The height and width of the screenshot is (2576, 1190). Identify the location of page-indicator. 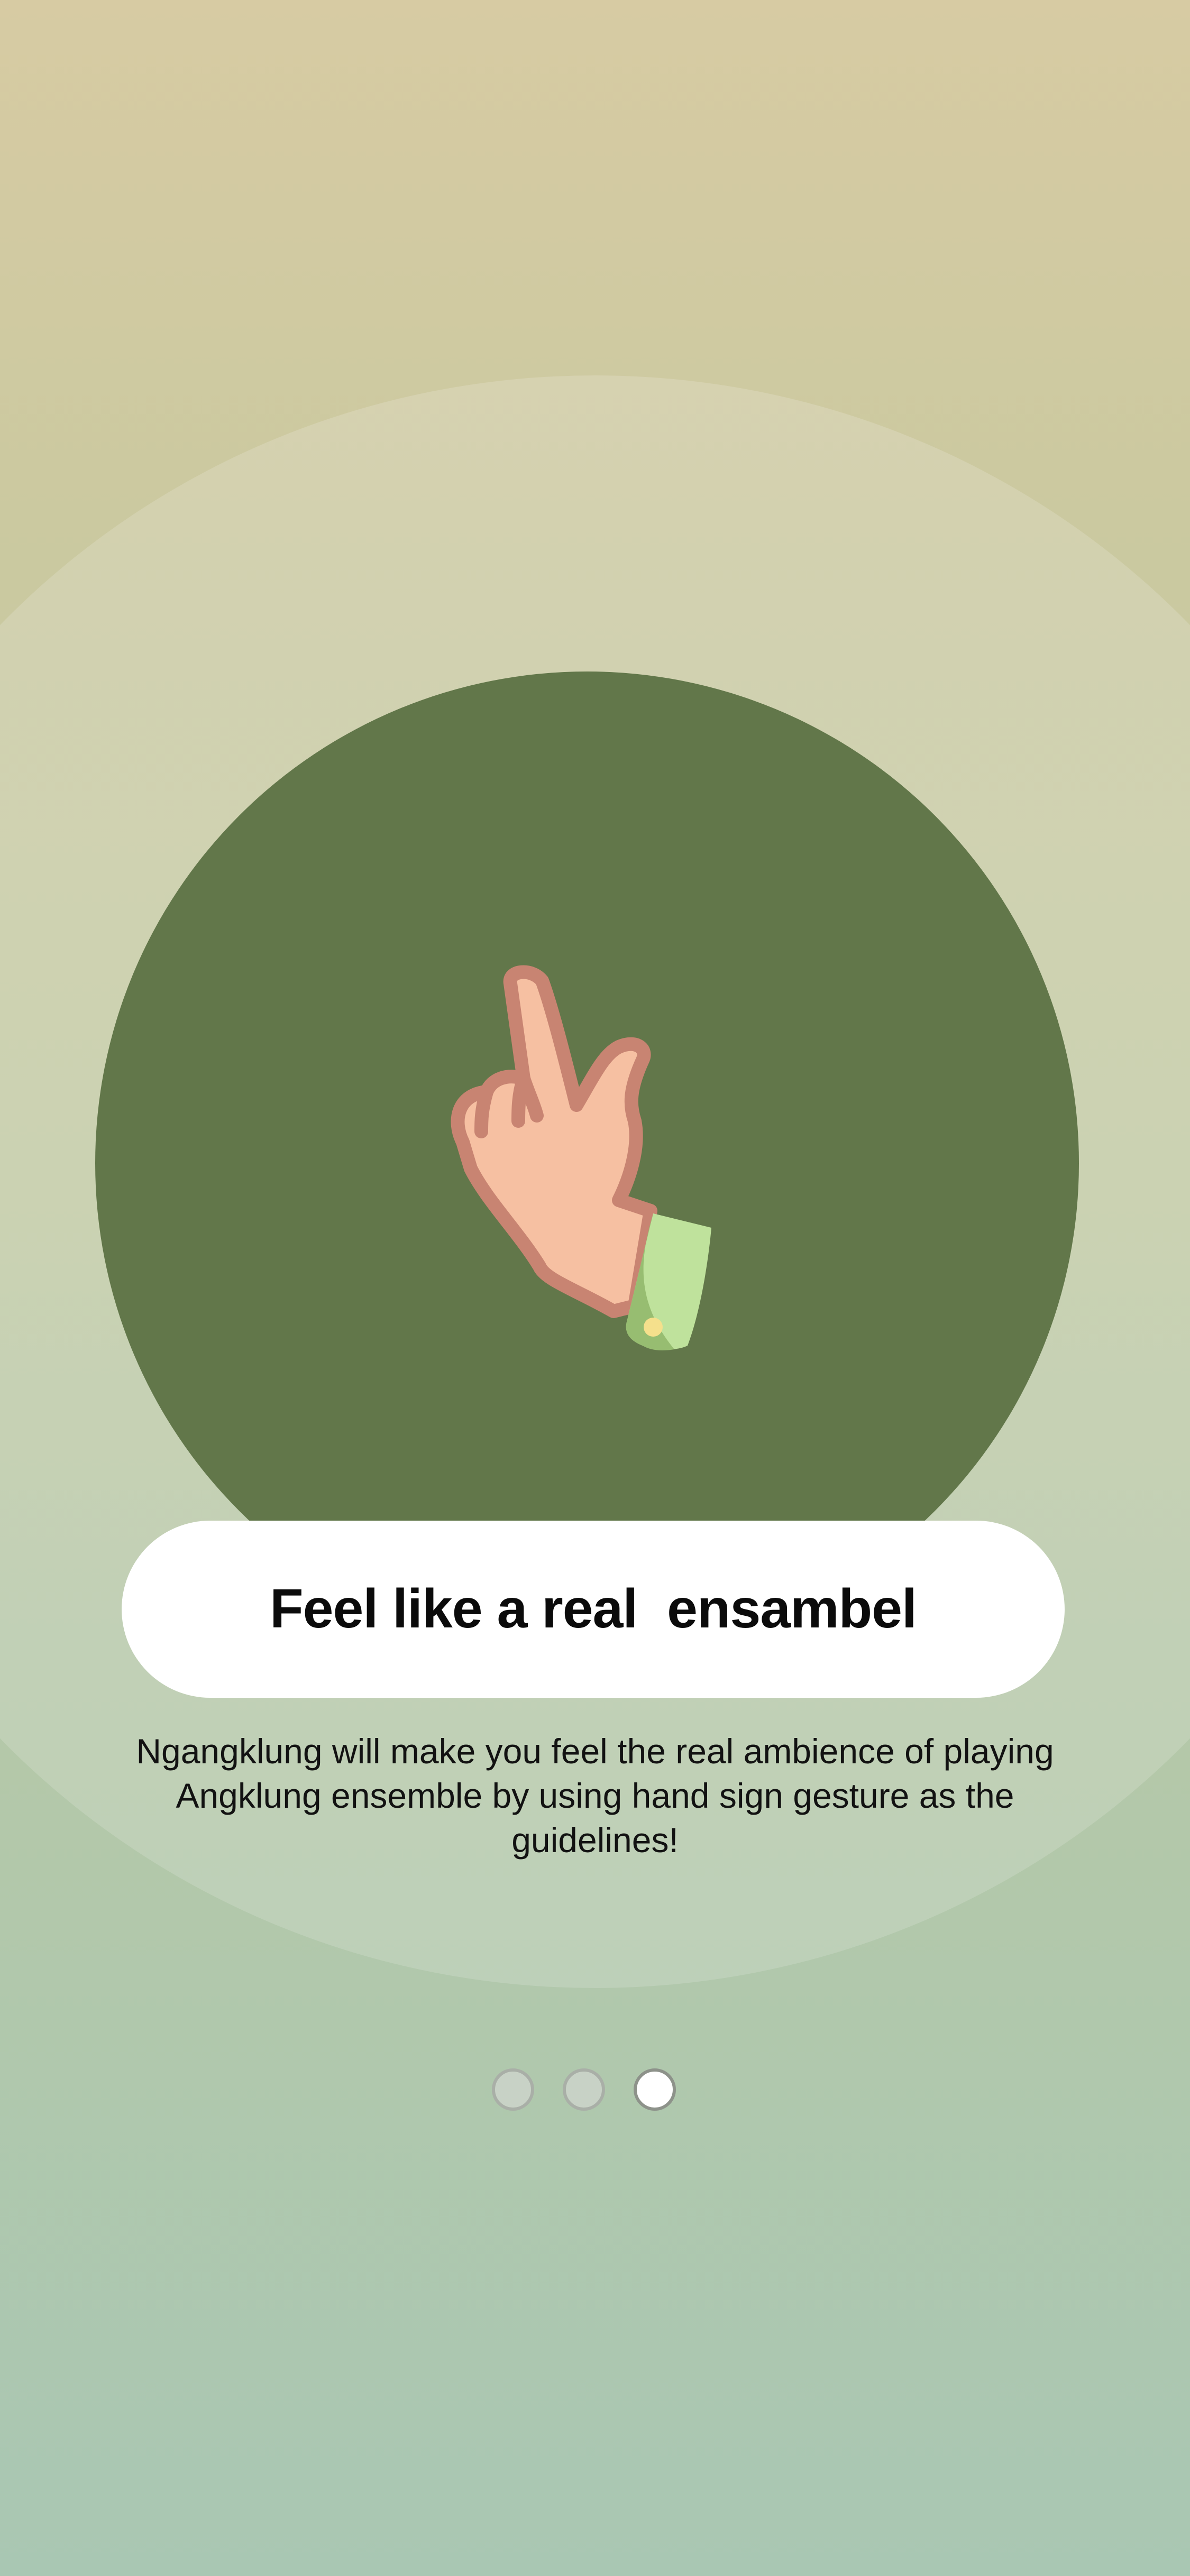
(584, 2089).